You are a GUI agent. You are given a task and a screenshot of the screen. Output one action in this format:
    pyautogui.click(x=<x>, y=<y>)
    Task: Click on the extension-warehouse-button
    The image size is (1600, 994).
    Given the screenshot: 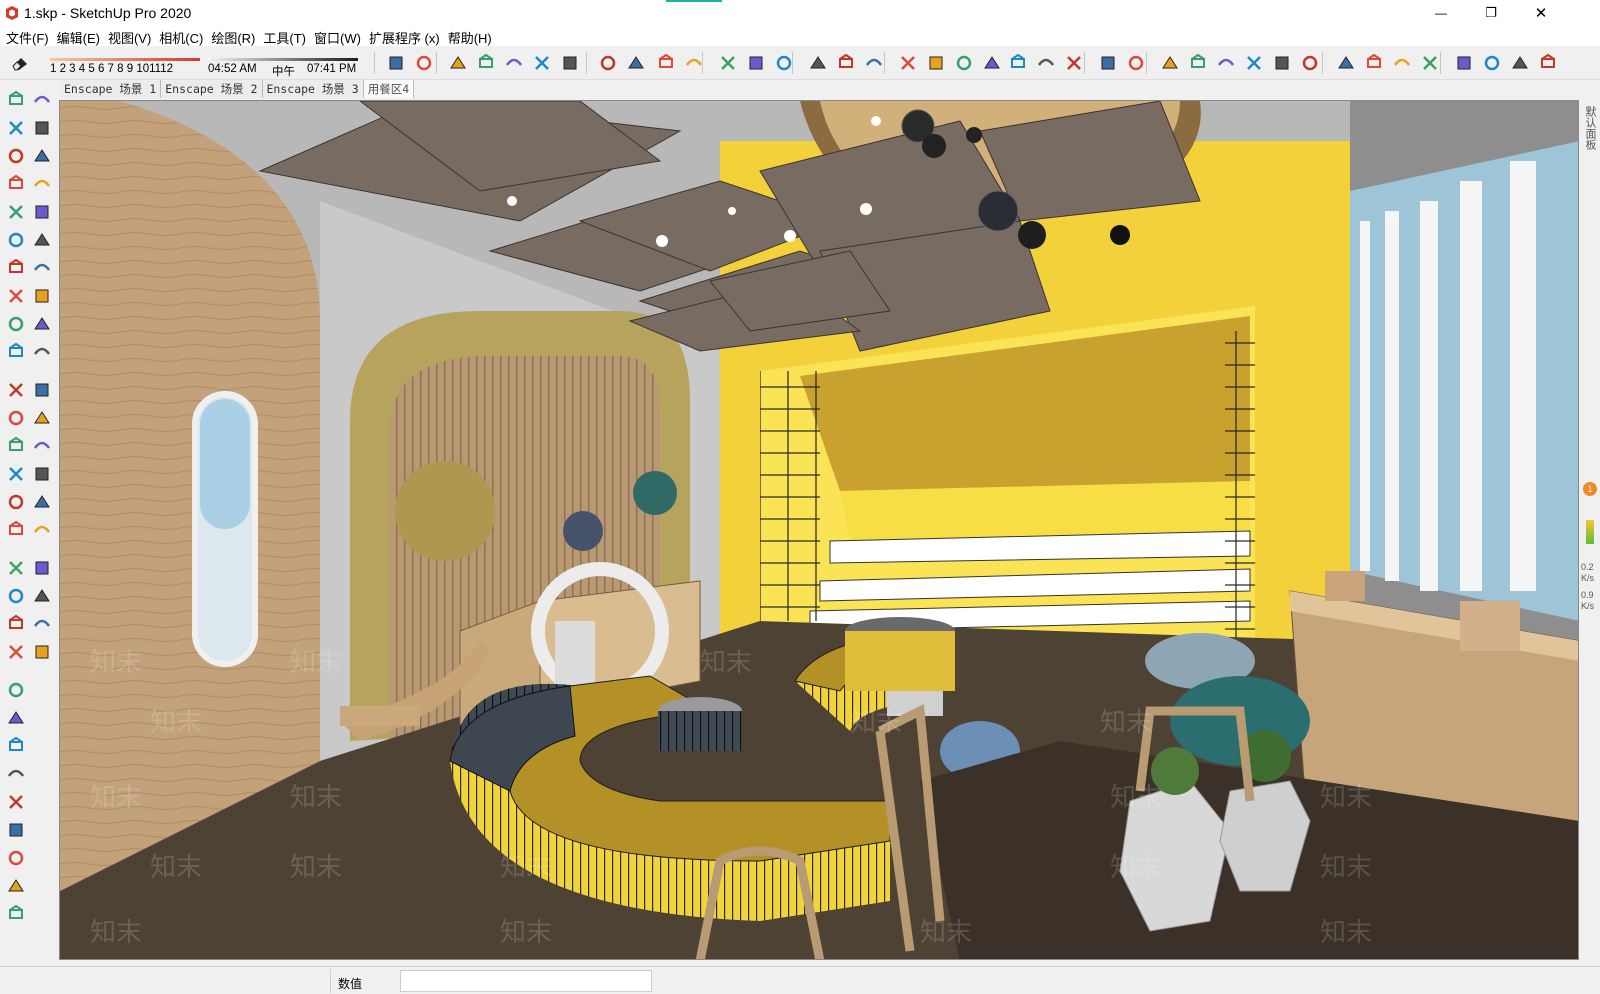 What is the action you would take?
    pyautogui.click(x=1430, y=63)
    